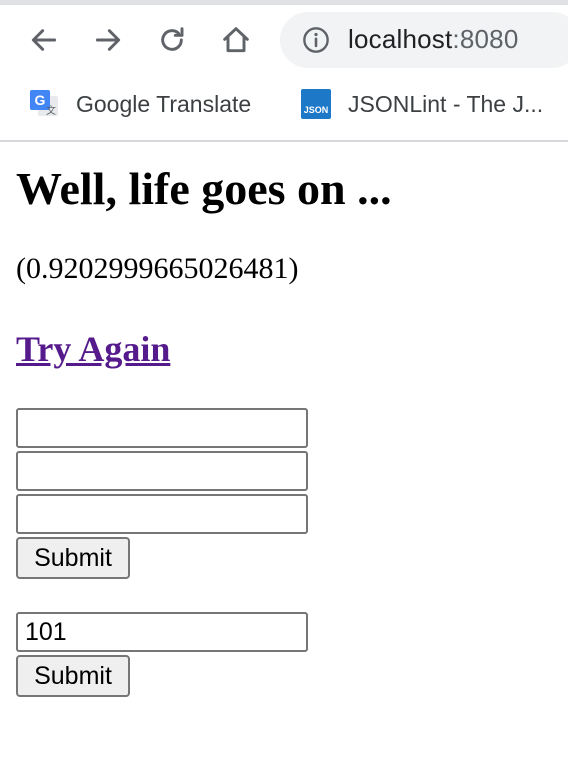 The width and height of the screenshot is (568, 760). I want to click on home-button, so click(236, 40).